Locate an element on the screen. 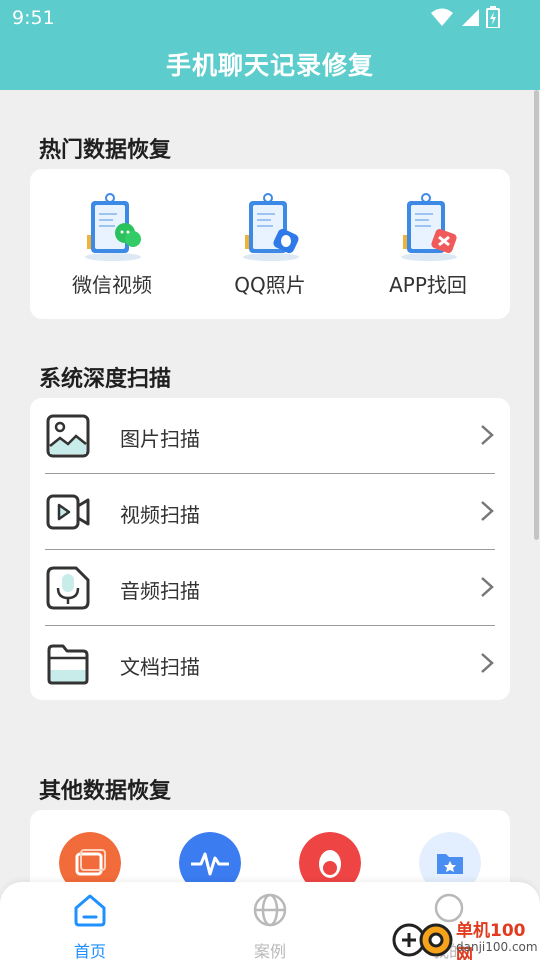 This screenshot has width=540, height=960. scan-row-document: 文档扫描 is located at coordinates (270, 664).